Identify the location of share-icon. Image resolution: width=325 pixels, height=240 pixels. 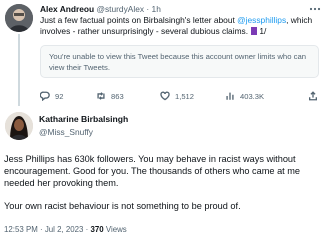
(313, 96).